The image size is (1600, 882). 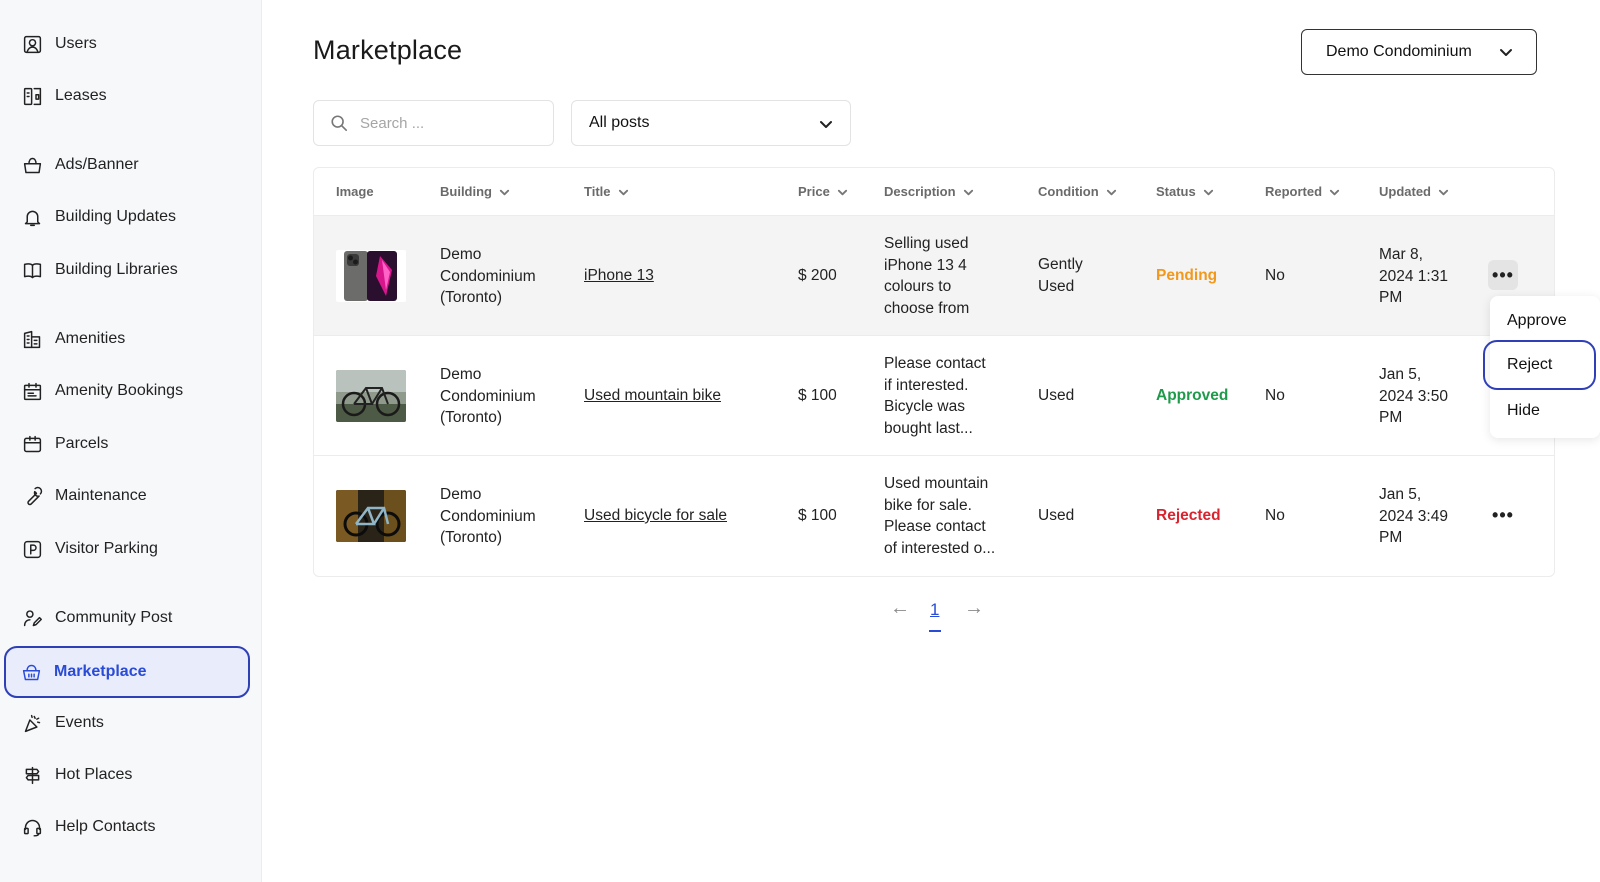 I want to click on hide-menu-item: Hide, so click(x=1545, y=411).